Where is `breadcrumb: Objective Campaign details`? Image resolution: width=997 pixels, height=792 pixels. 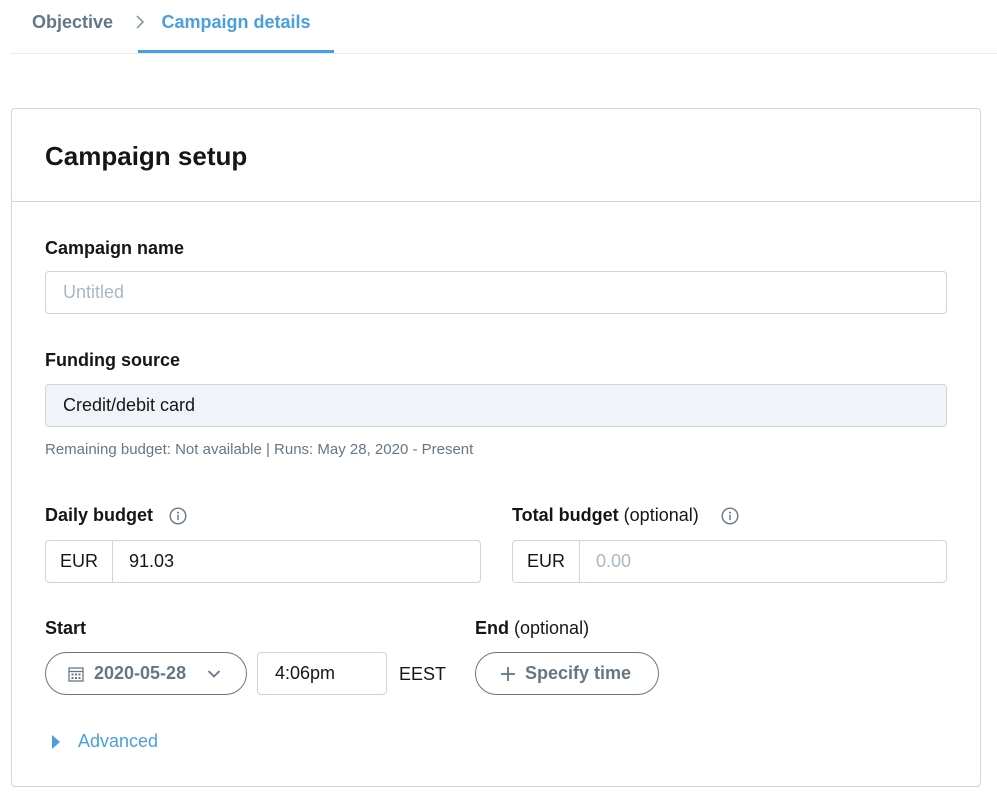
breadcrumb: Objective Campaign details is located at coordinates (503, 27).